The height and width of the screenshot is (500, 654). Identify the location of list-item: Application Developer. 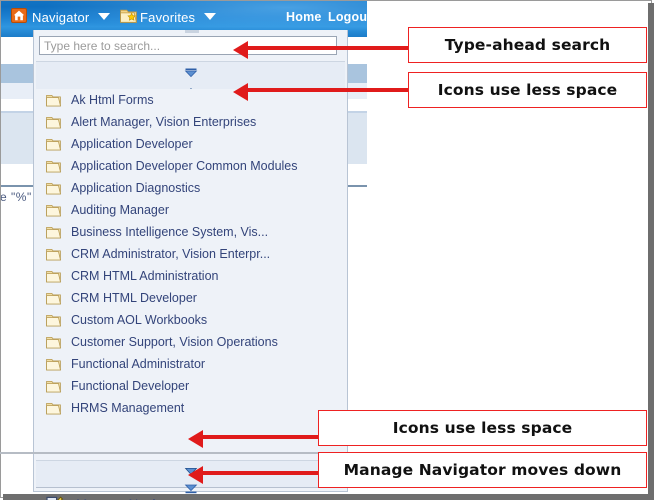
(190, 144).